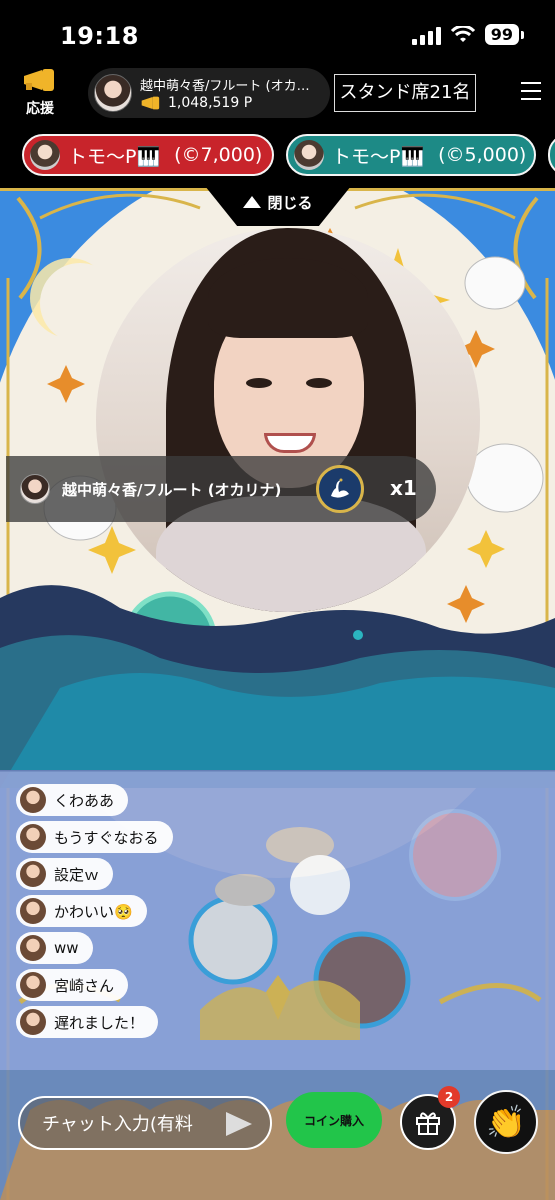  Describe the element at coordinates (40, 109) in the screenshot. I see `cheer-label: 応援` at that location.